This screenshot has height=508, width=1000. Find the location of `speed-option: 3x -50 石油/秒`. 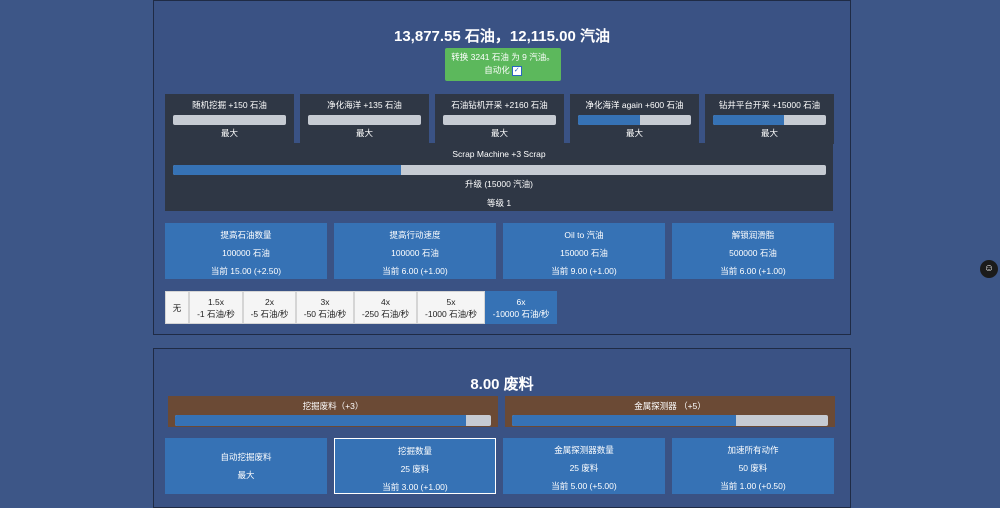

speed-option: 3x -50 石油/秒 is located at coordinates (325, 307).